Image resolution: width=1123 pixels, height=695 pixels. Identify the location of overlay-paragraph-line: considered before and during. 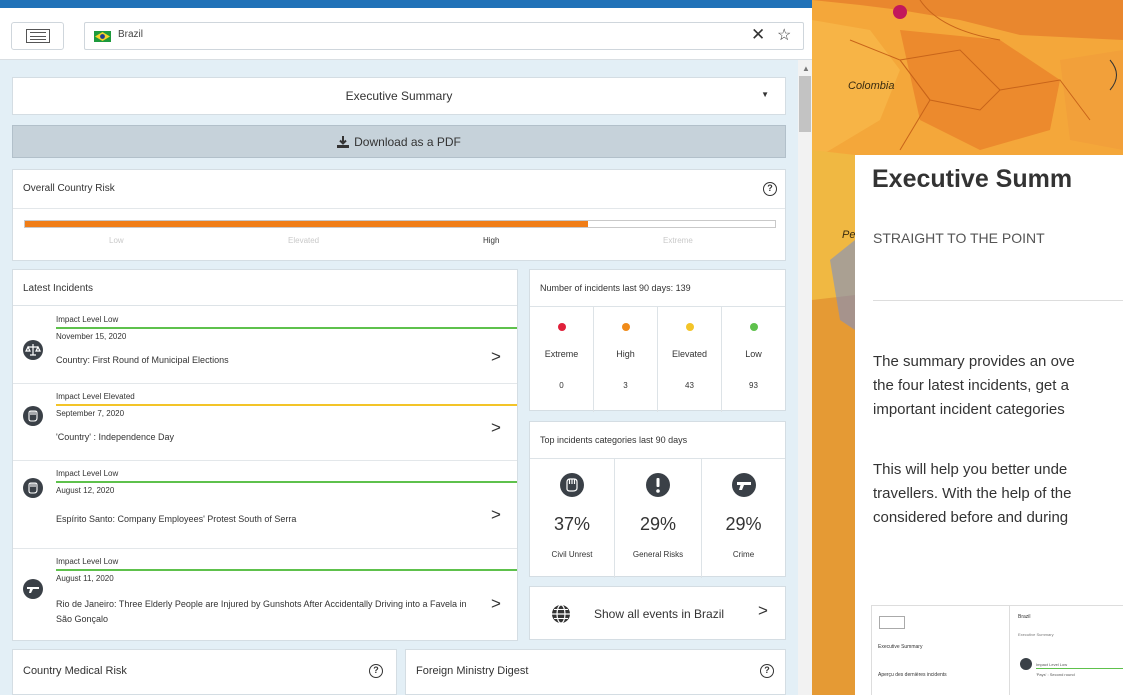
(971, 517).